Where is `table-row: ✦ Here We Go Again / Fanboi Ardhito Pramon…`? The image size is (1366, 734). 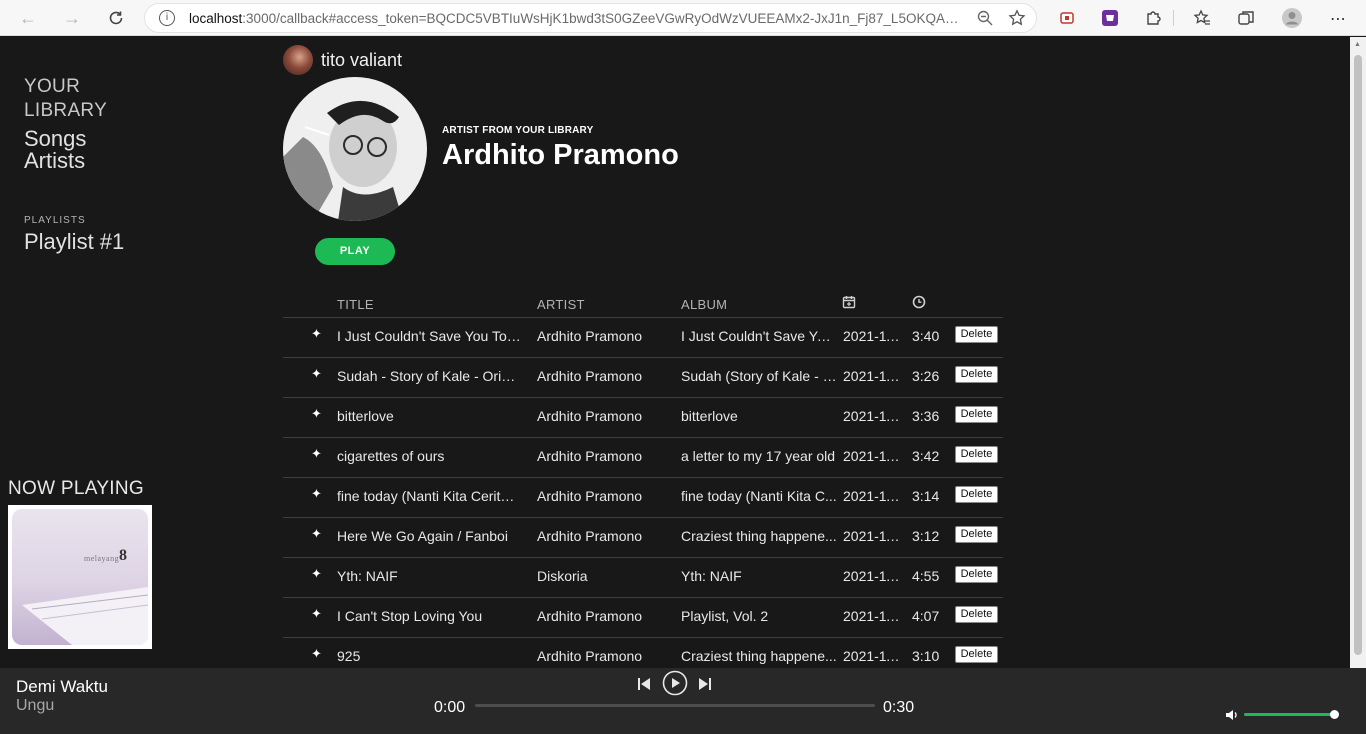
table-row: ✦ Here We Go Again / Fanboi Ardhito Pramon… is located at coordinates (643, 538).